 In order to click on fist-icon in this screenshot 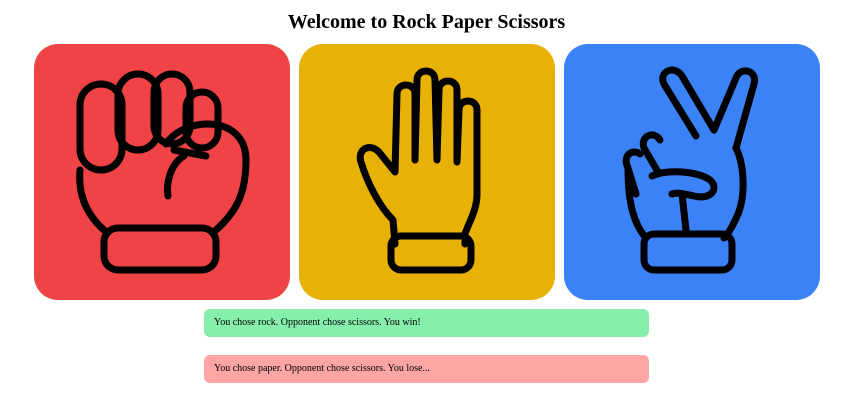, I will do `click(163, 172)`.